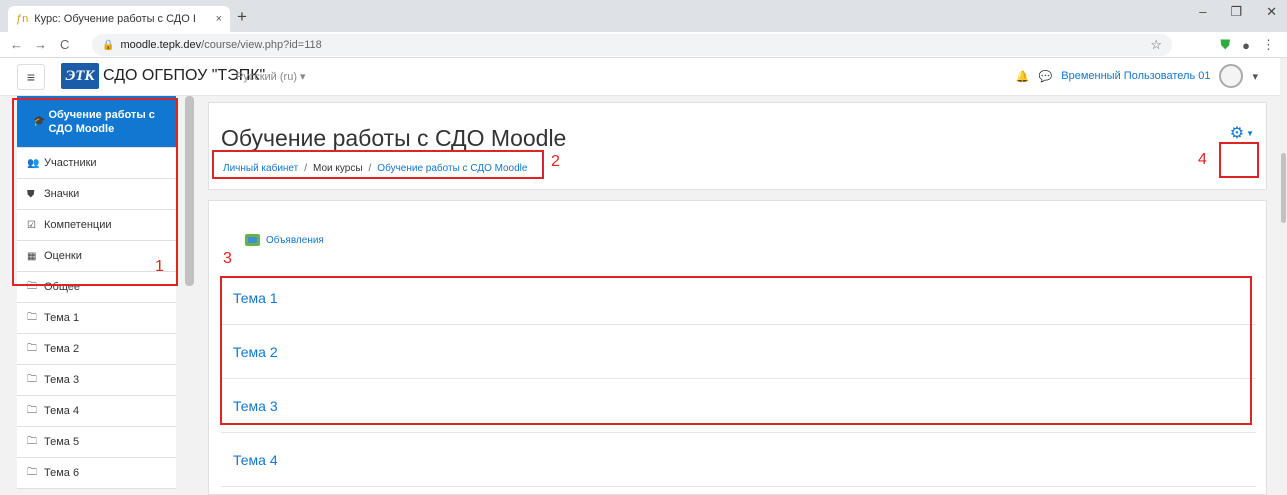  Describe the element at coordinates (1156, 45) in the screenshot. I see `bookmark-star-icon: ☆` at that location.